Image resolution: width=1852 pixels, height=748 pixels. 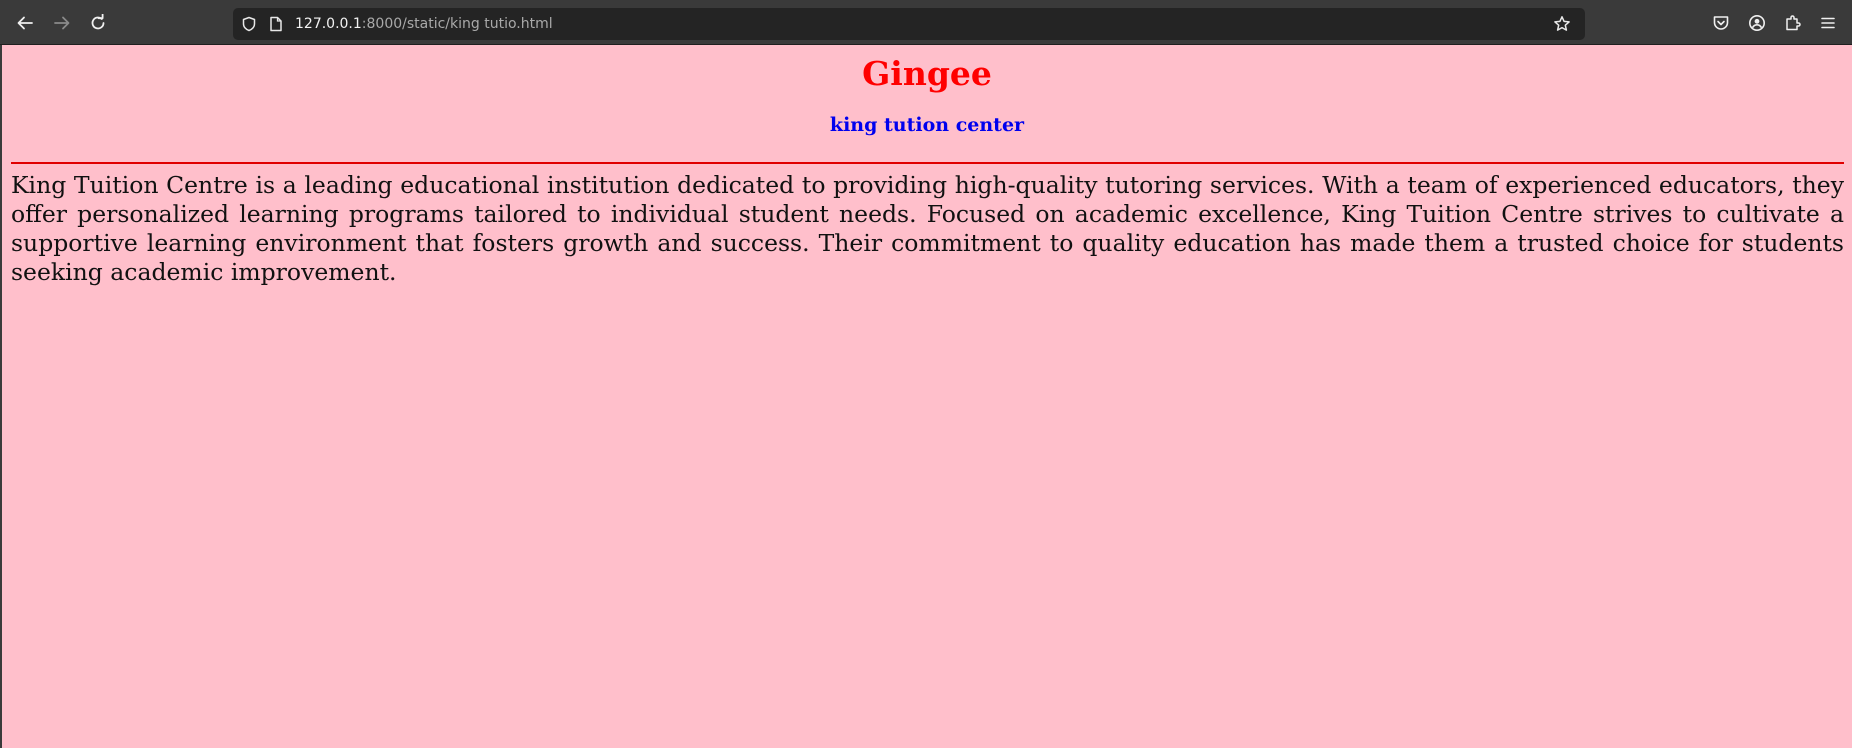 I want to click on browser-toolbar: 127.0.0.1:8000/static/king tutio.html, so click(x=926, y=22).